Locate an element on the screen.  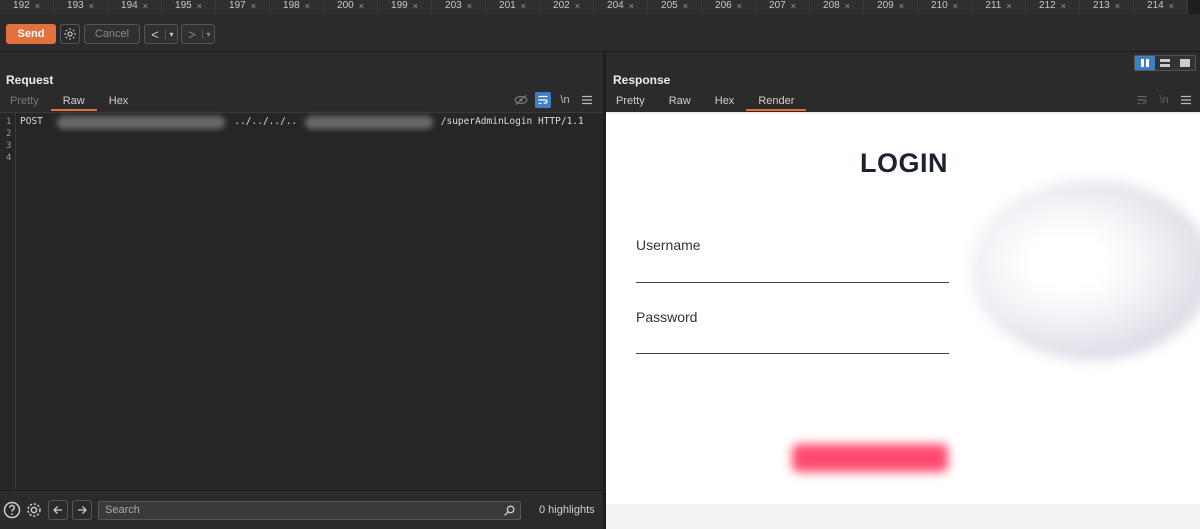
request-bottom-bar: Search 0 highlights is located at coordinates (301, 509).